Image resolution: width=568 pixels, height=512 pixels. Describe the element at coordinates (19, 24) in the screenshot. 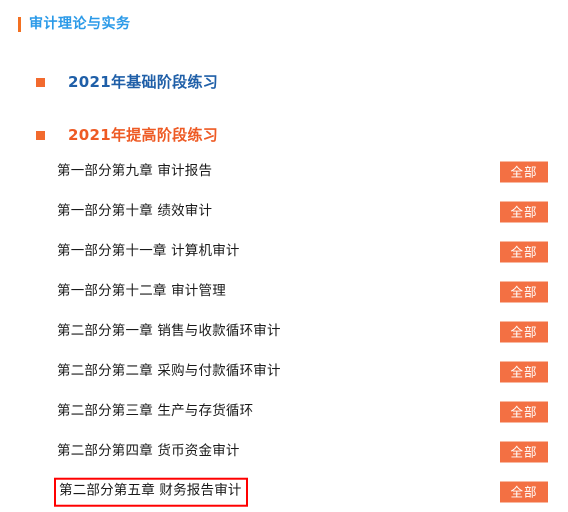

I see `title-accent-bar` at that location.